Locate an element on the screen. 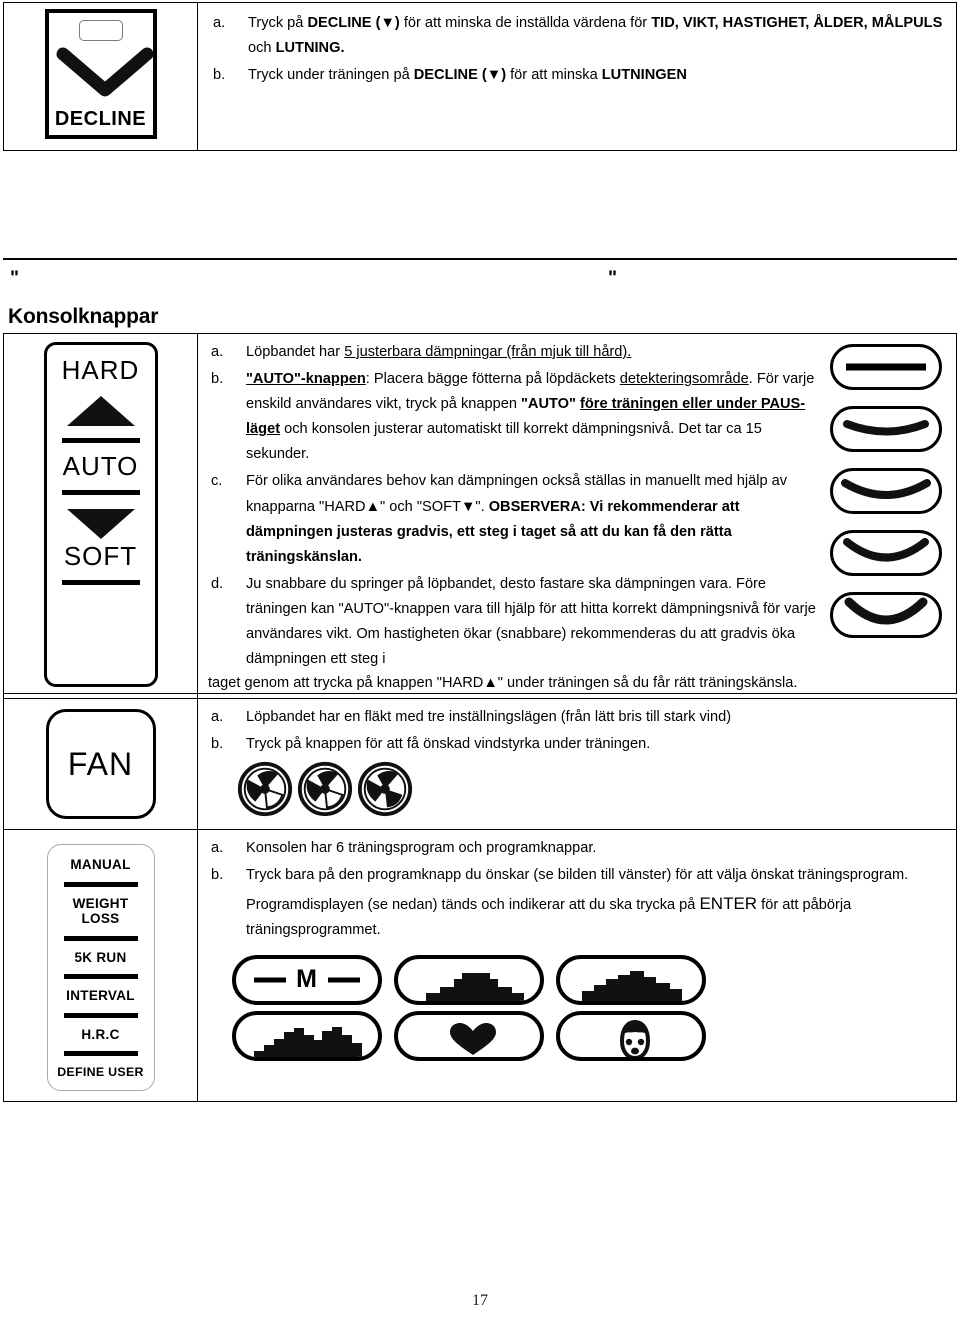  cushion-level-icons is located at coordinates (886, 491).